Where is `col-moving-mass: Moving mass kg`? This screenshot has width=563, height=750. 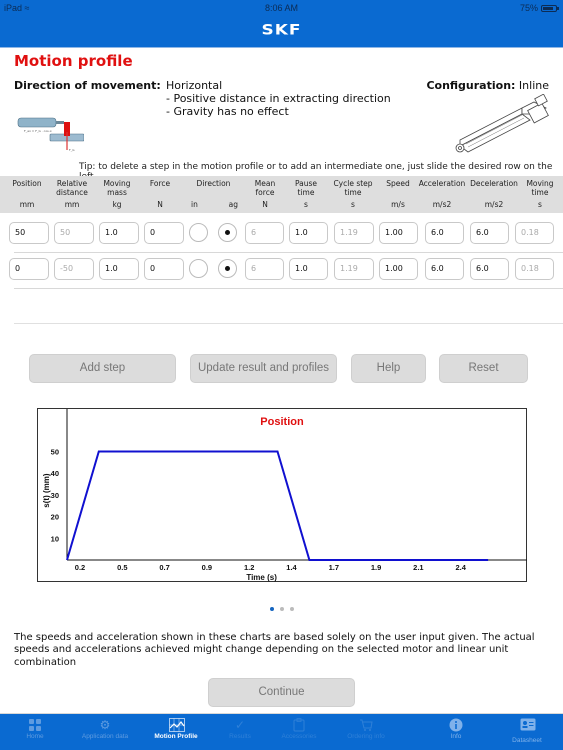 col-moving-mass: Moving mass kg is located at coordinates (117, 194).